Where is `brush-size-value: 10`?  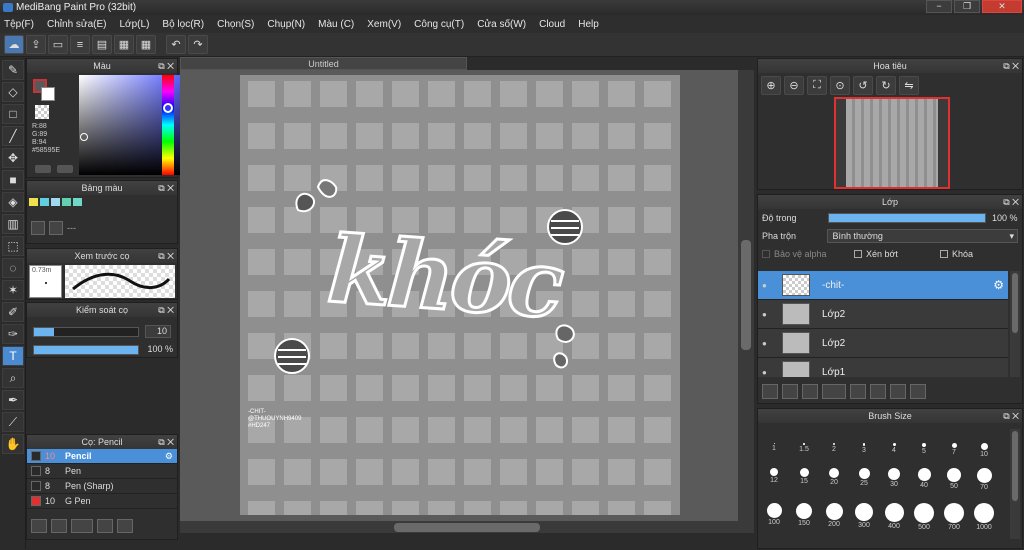 brush-size-value: 10 is located at coordinates (158, 331).